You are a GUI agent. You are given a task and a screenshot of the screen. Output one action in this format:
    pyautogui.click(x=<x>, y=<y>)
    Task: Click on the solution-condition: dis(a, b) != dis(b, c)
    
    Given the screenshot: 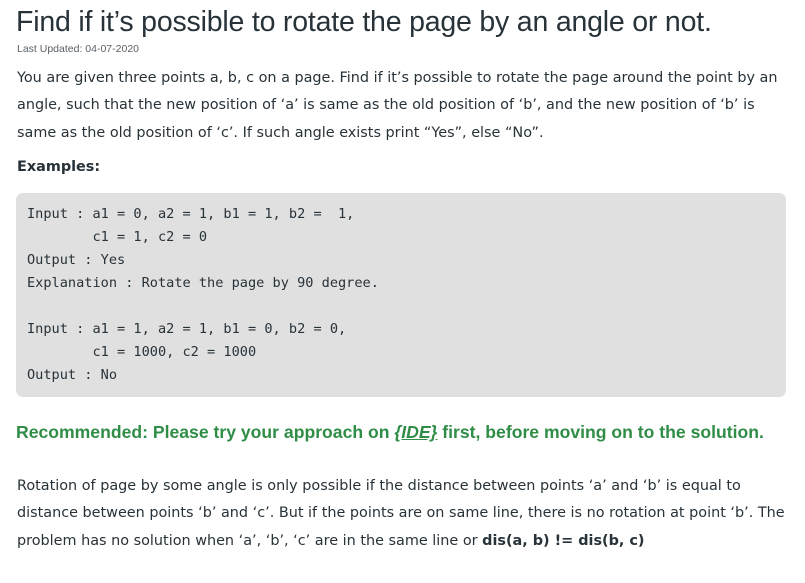 What is the action you would take?
    pyautogui.click(x=563, y=540)
    